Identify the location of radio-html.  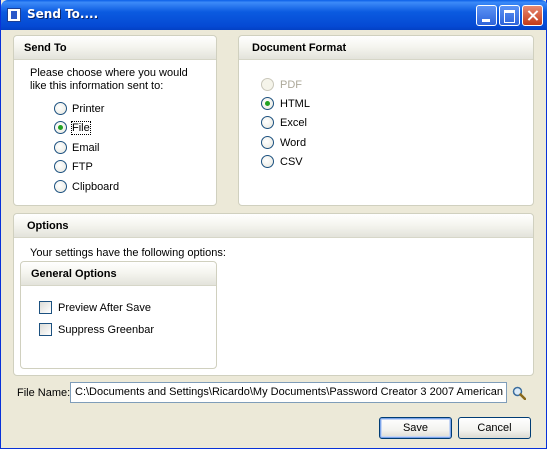
(267, 103).